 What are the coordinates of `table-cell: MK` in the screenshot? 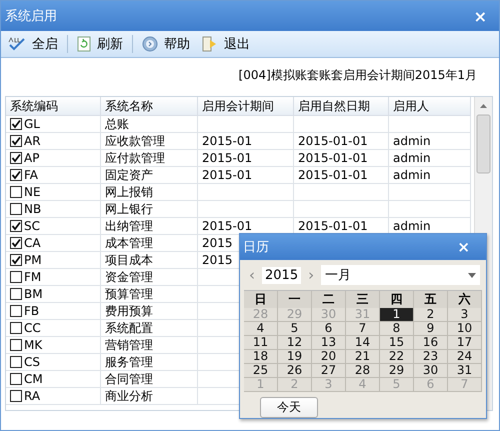 It's located at (33, 345).